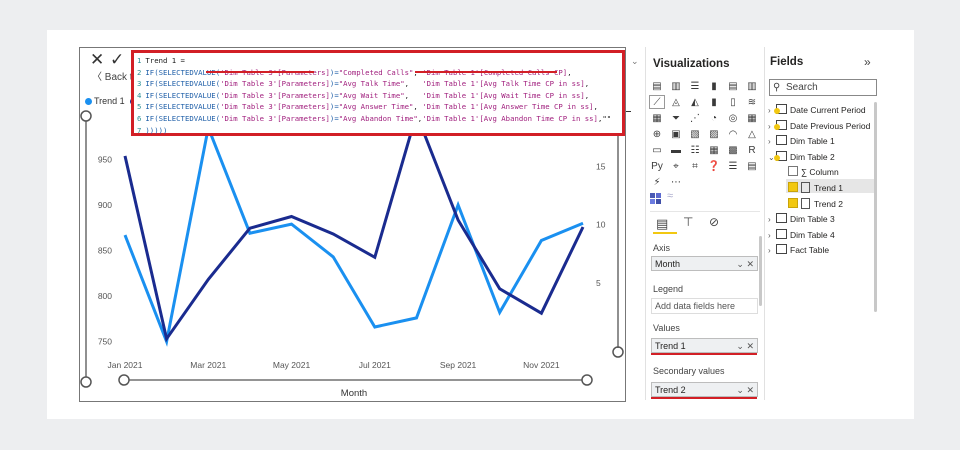 The image size is (960, 450). I want to click on x-axis-title: Month, so click(354, 393).